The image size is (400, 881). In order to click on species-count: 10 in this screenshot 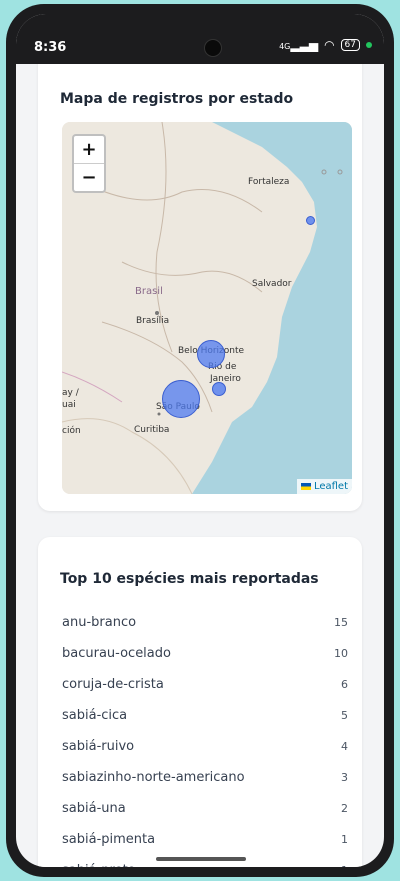, I will do `click(341, 653)`.